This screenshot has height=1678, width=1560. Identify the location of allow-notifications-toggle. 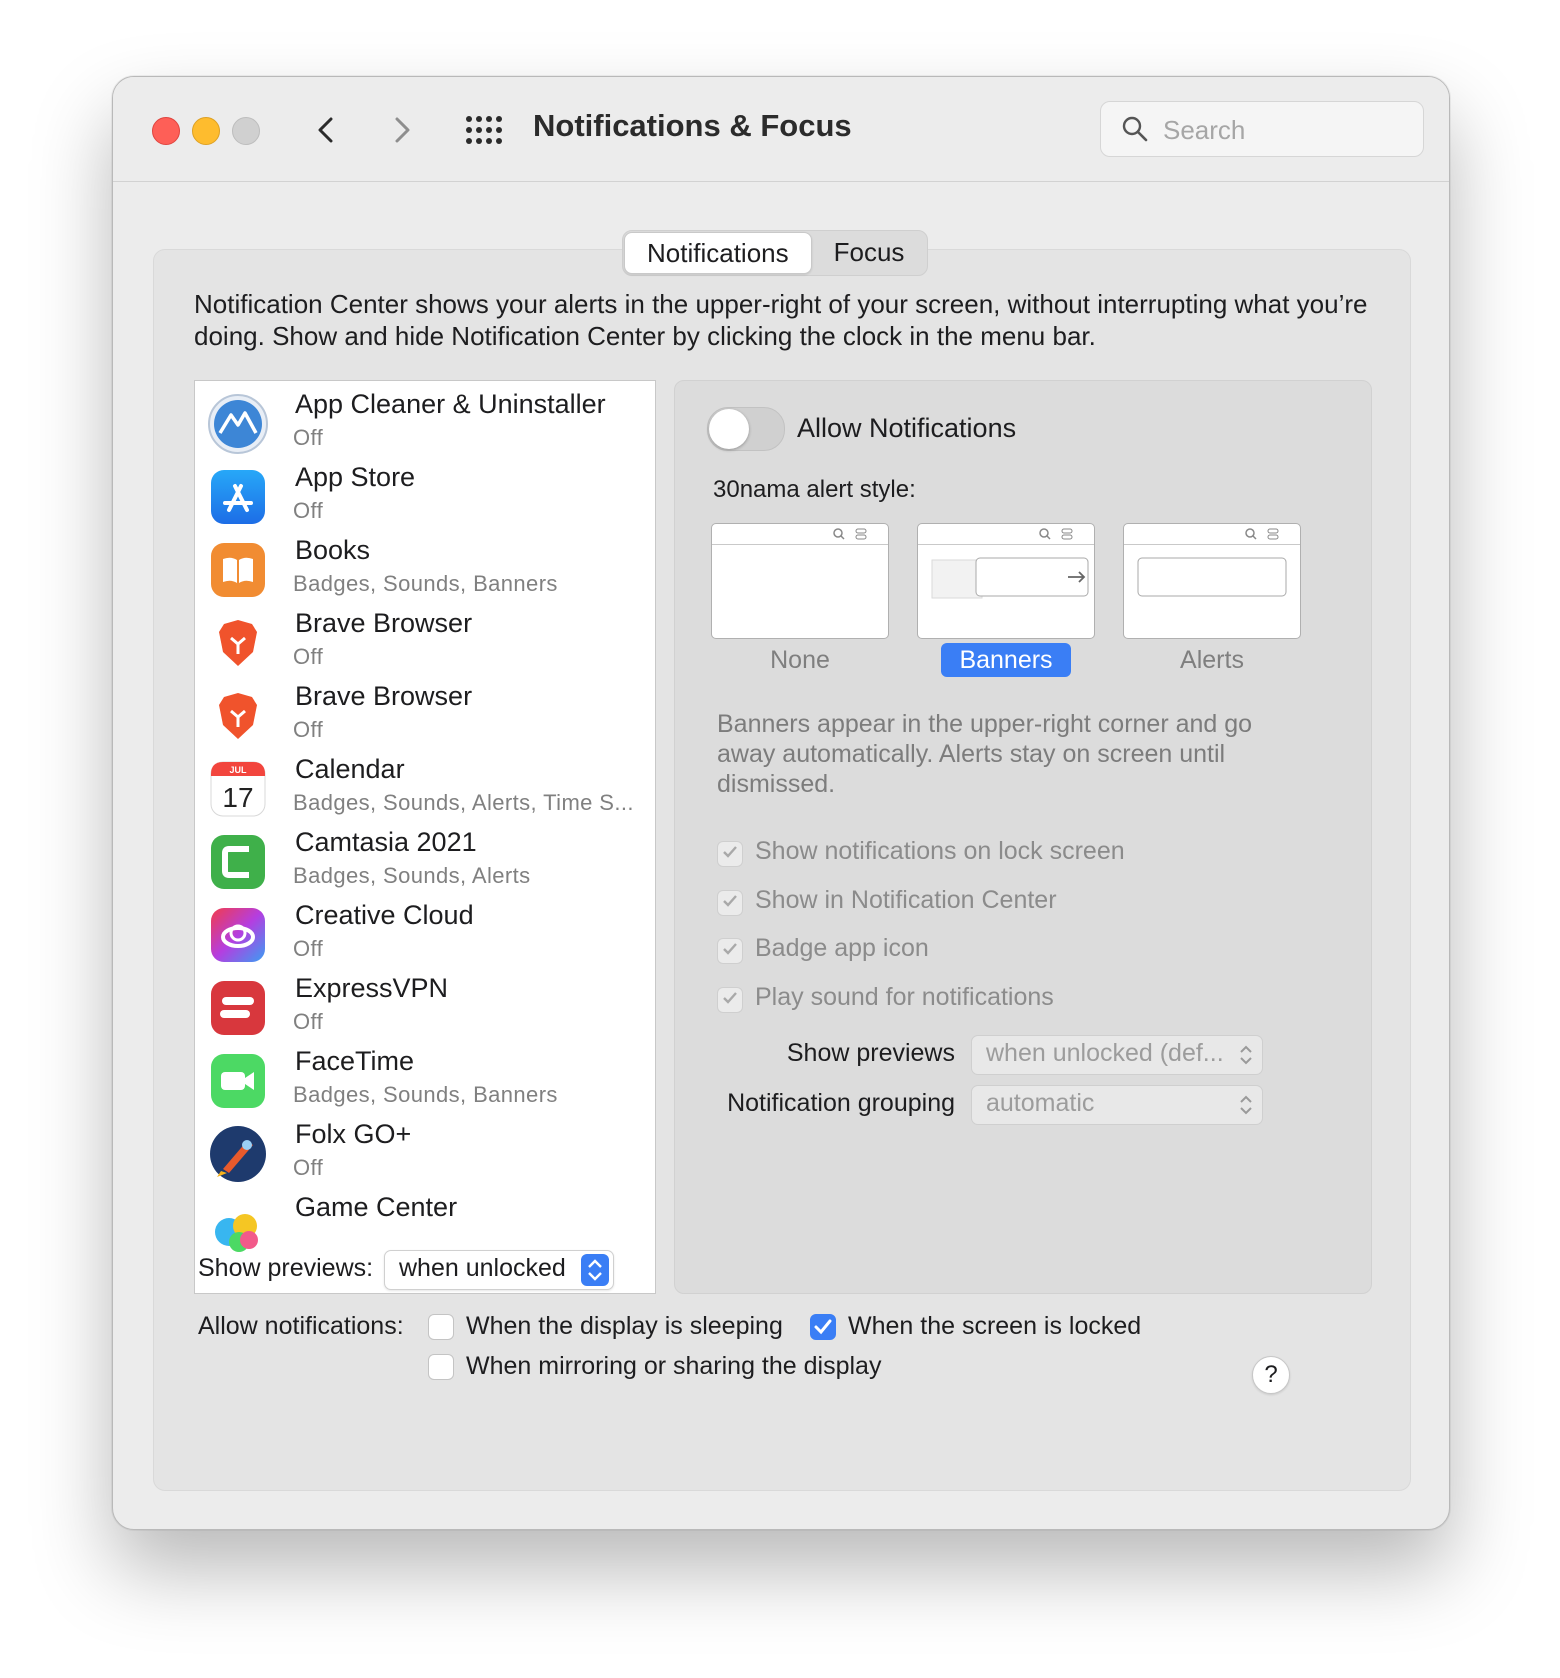
(746, 429).